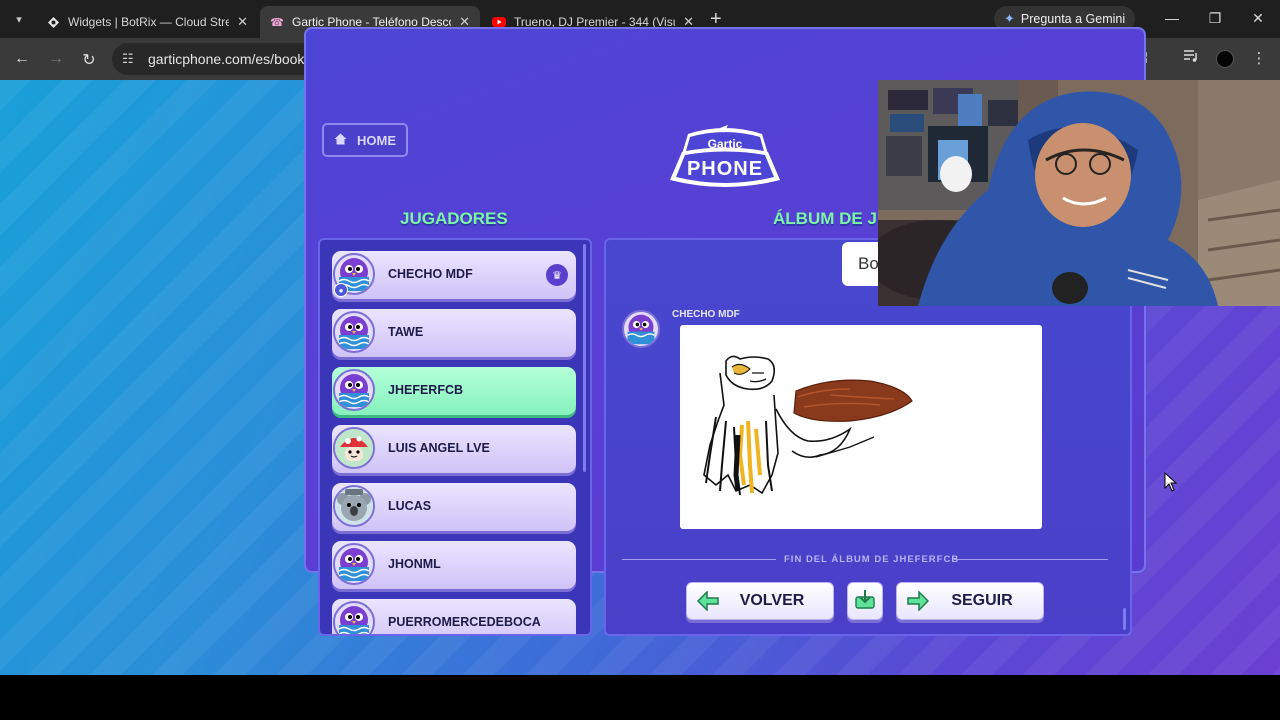  Describe the element at coordinates (340, 140) in the screenshot. I see `home-icon` at that location.